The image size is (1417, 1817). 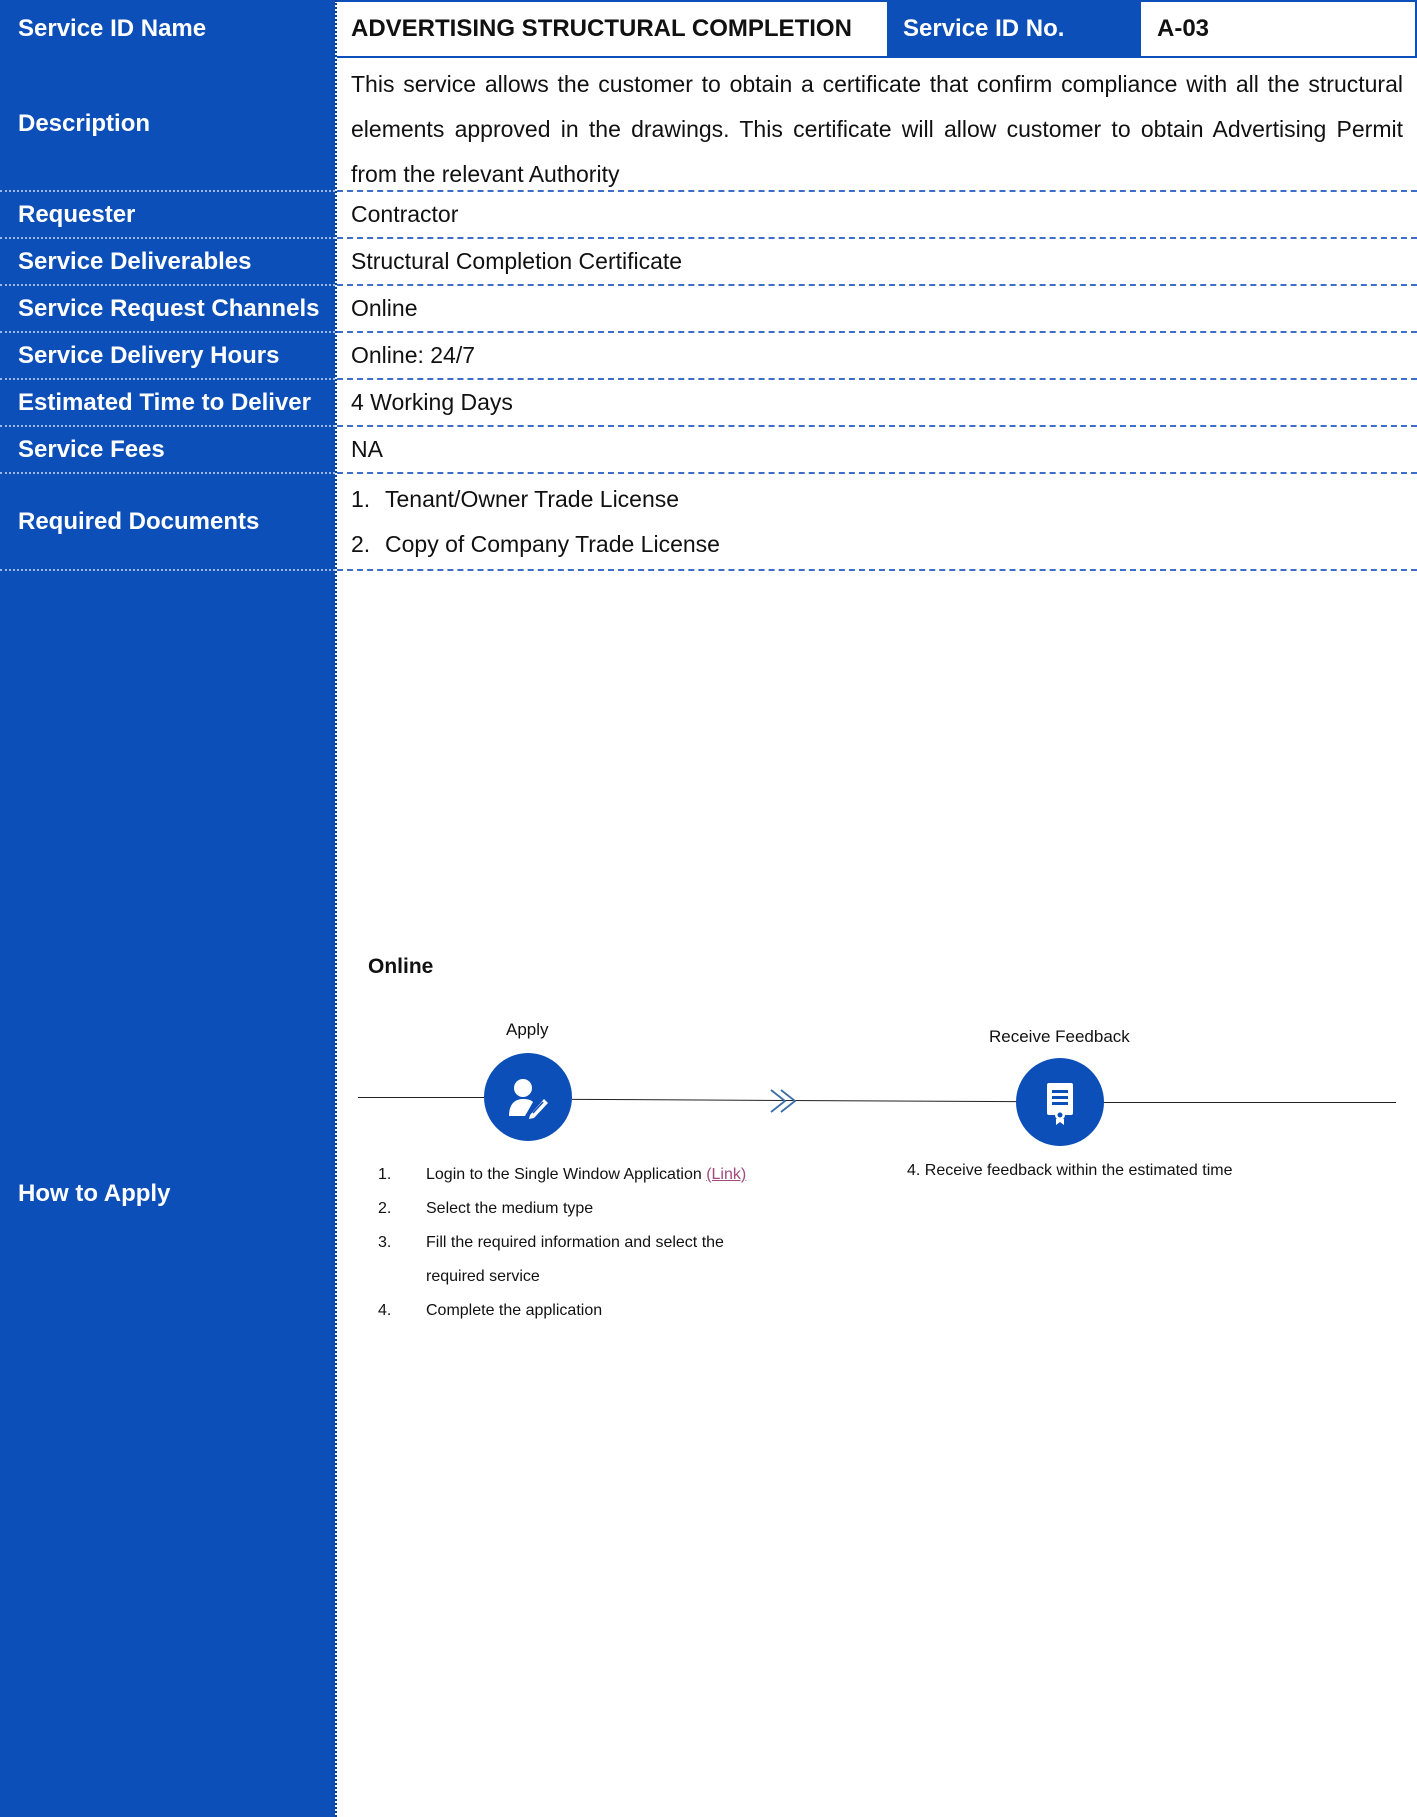 I want to click on step-number: 4., so click(x=385, y=1310).